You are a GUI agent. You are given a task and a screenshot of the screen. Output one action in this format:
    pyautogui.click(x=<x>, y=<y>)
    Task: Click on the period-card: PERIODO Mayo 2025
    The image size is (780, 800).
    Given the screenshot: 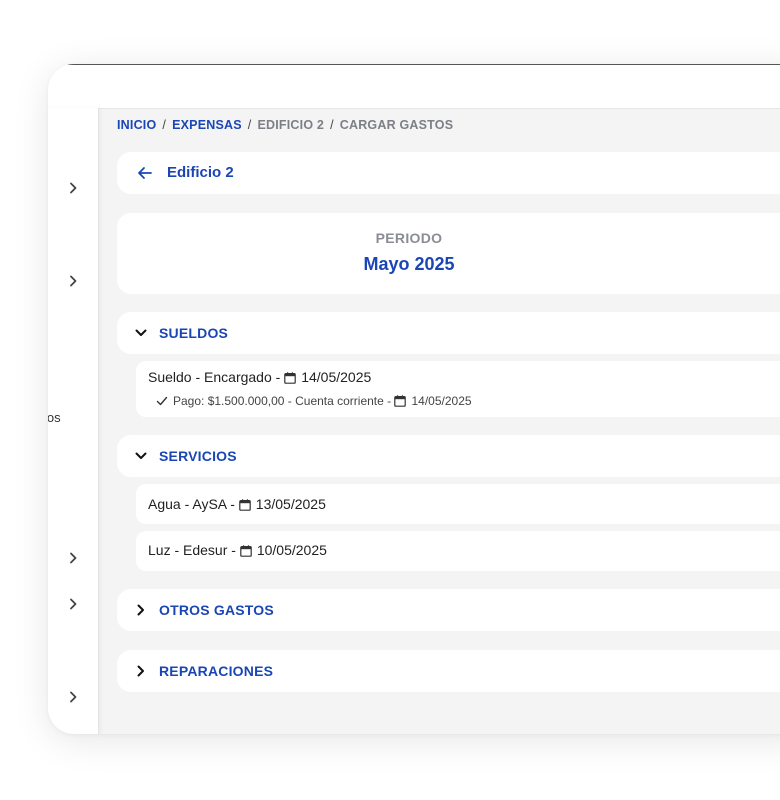 What is the action you would take?
    pyautogui.click(x=448, y=253)
    